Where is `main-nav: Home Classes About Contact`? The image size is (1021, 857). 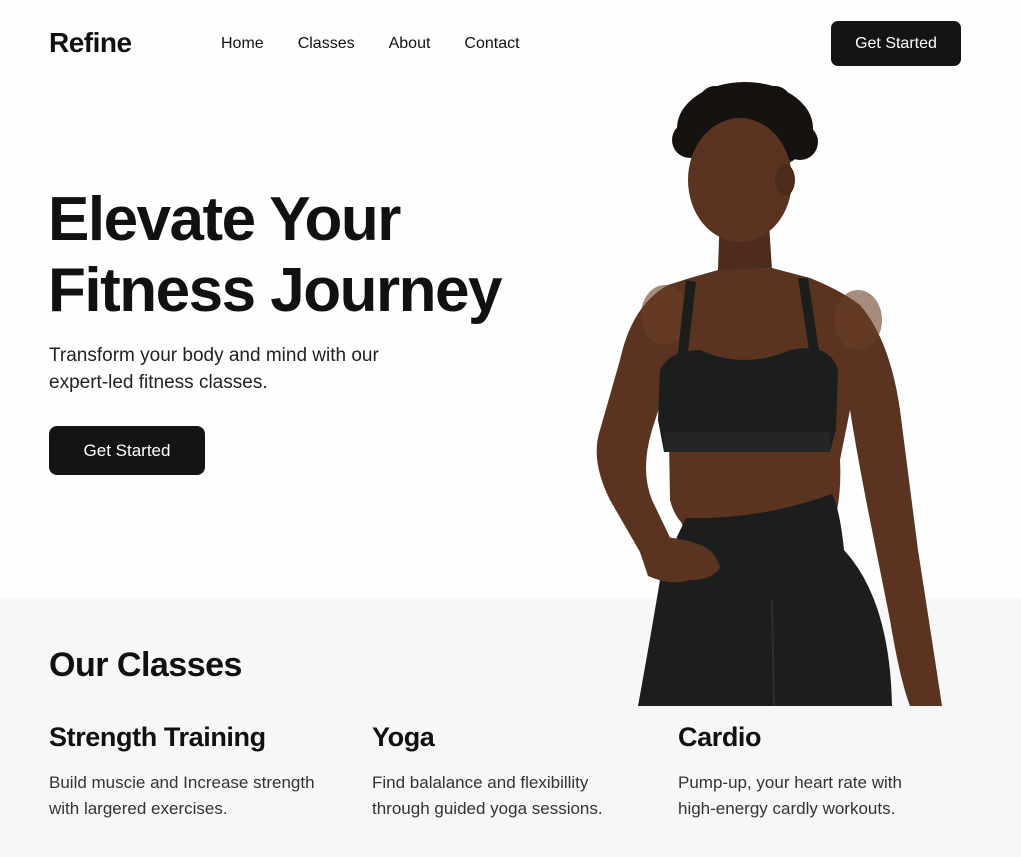 main-nav: Home Classes About Contact is located at coordinates (387, 44).